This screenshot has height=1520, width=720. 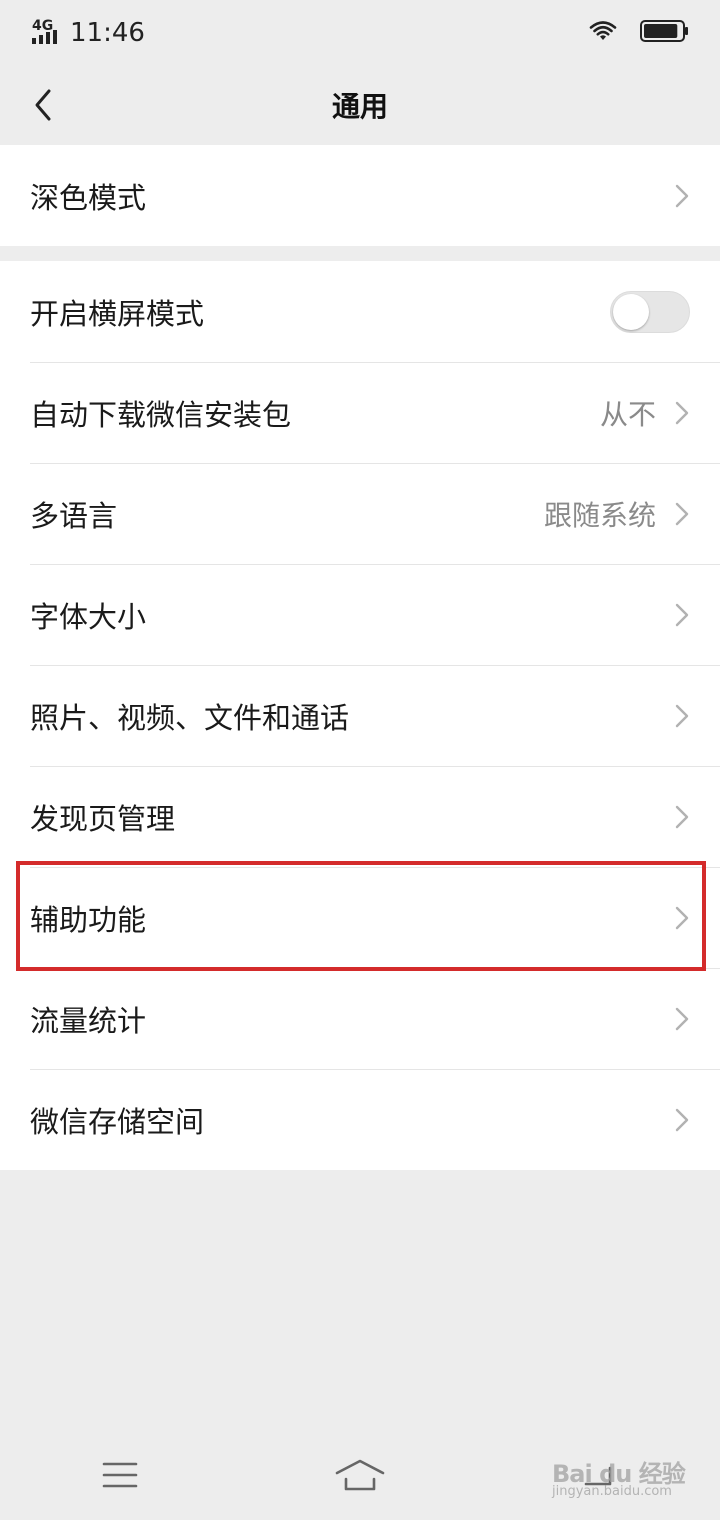 I want to click on row-media-files-calls: 照片、视频、文件和通话, so click(x=360, y=715).